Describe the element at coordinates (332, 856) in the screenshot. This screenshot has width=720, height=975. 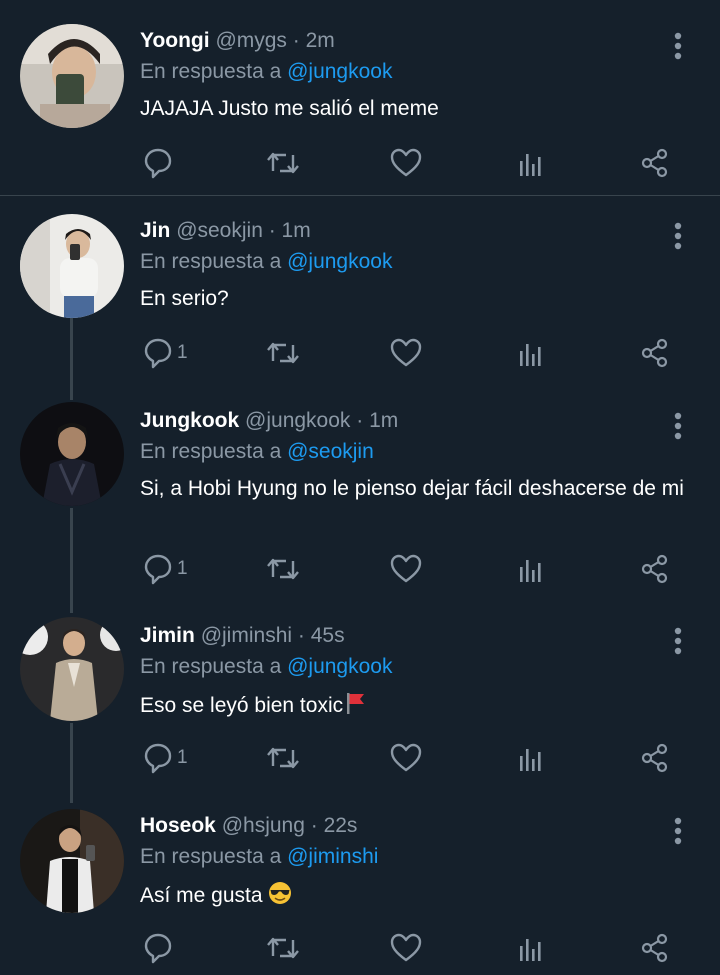
I see `reply-mention: @jiminshi` at that location.